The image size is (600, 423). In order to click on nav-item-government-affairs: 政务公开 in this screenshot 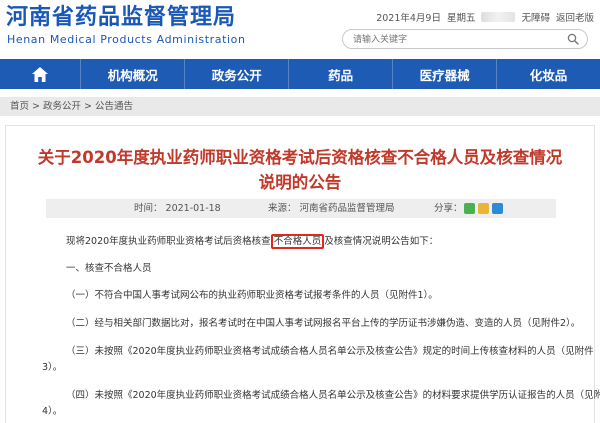, I will do `click(237, 74)`.